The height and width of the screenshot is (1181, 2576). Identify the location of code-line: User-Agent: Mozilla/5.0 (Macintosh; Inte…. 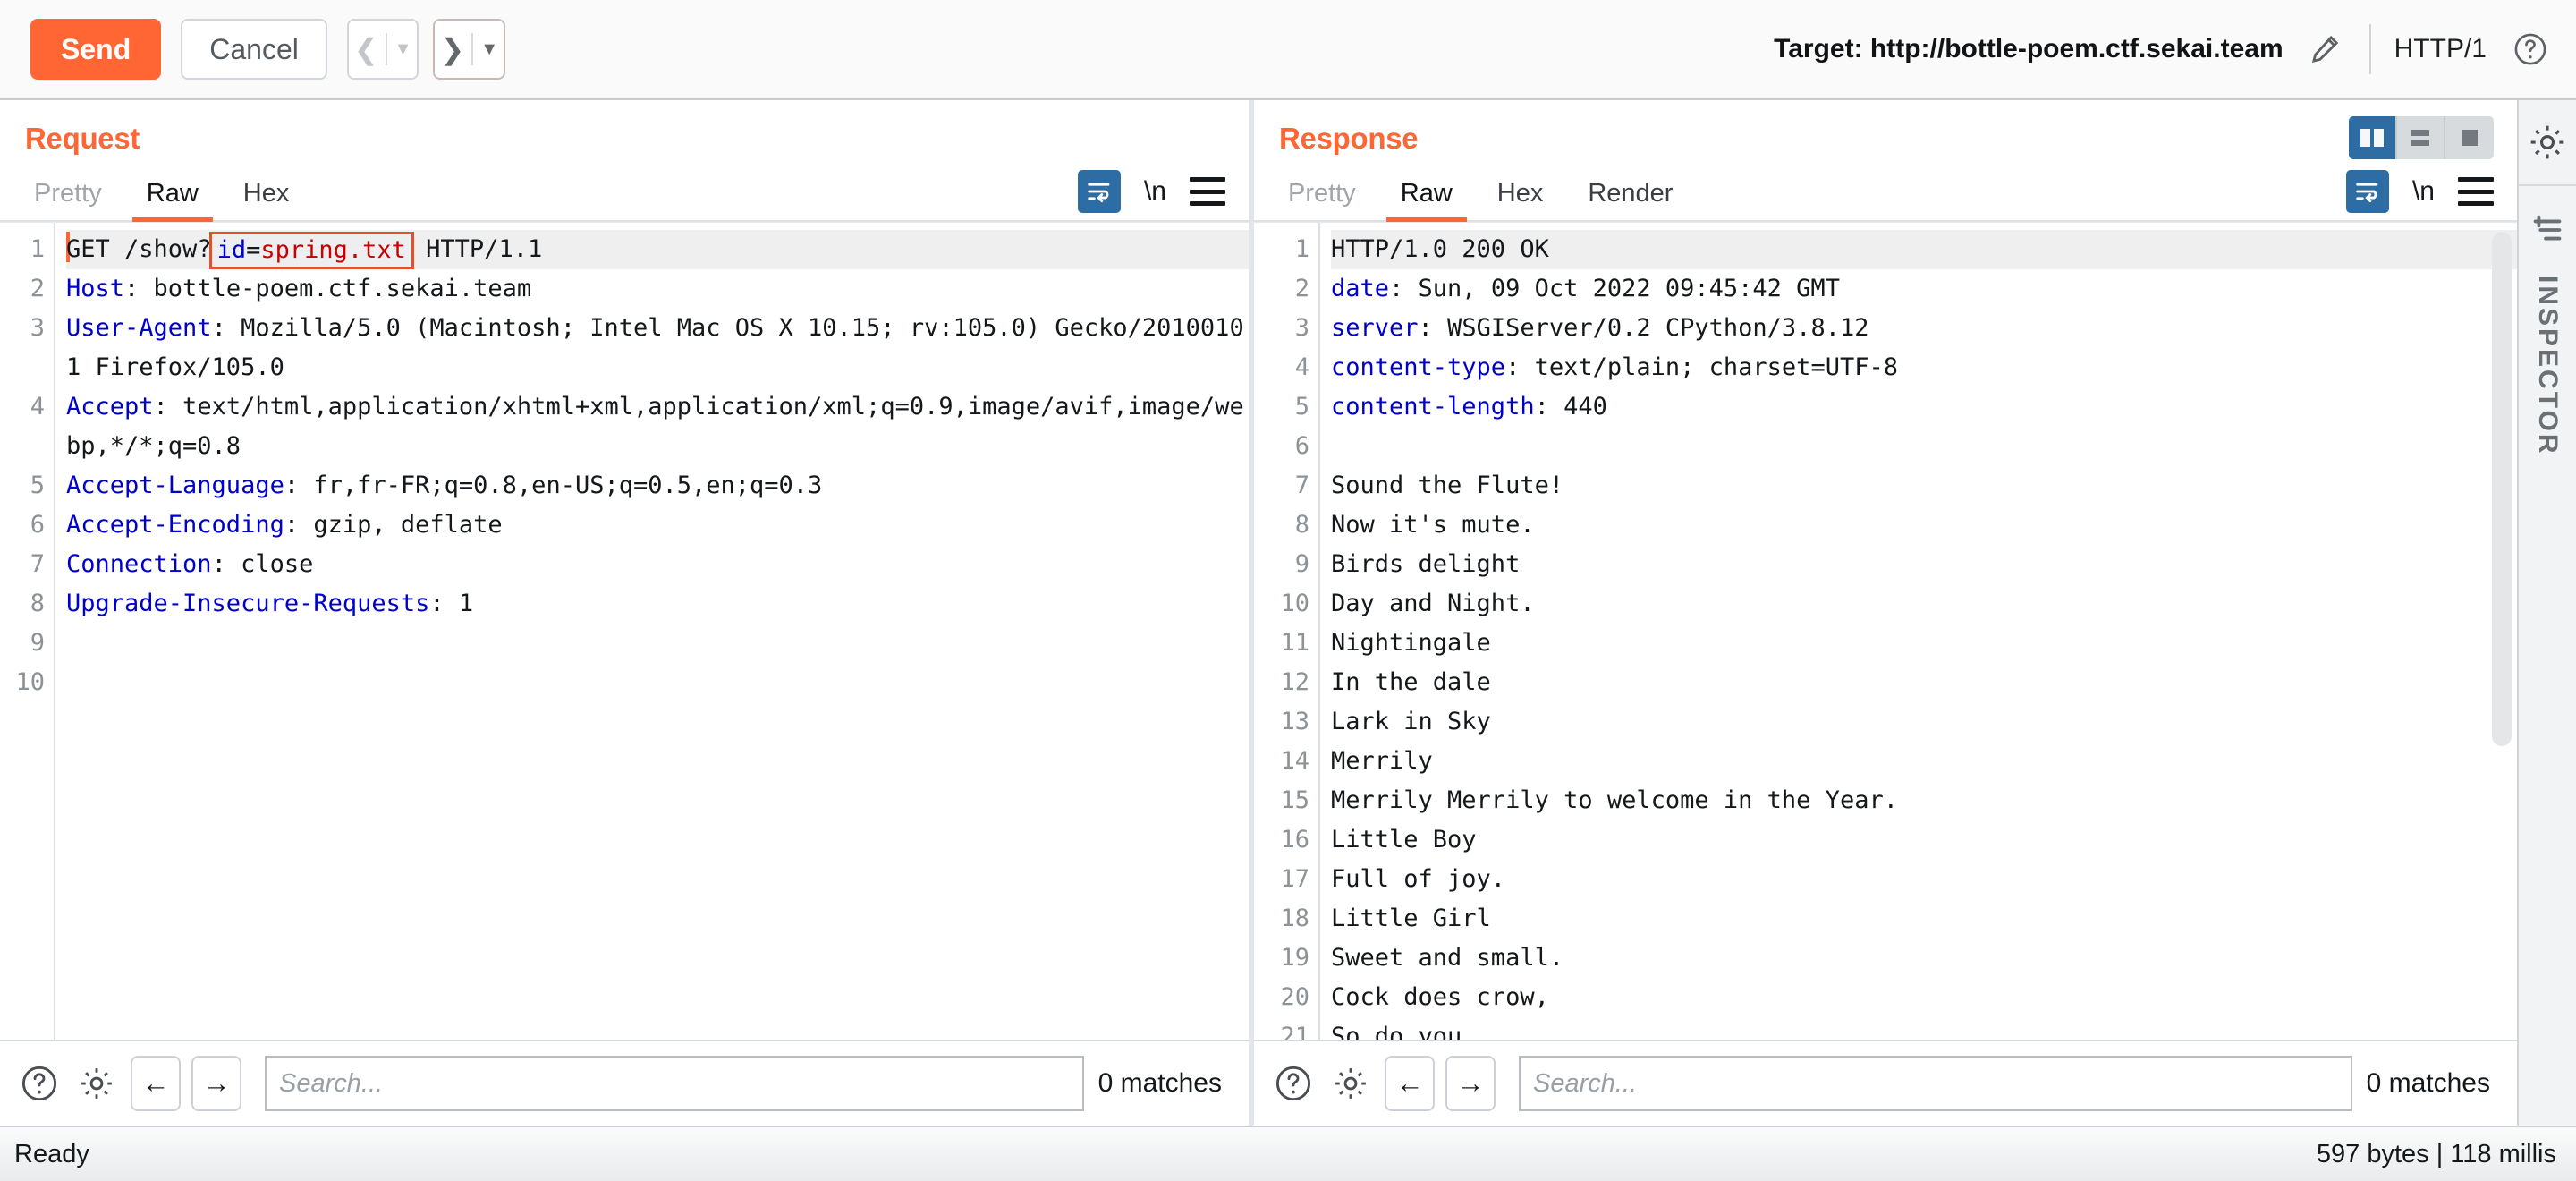
(655, 347).